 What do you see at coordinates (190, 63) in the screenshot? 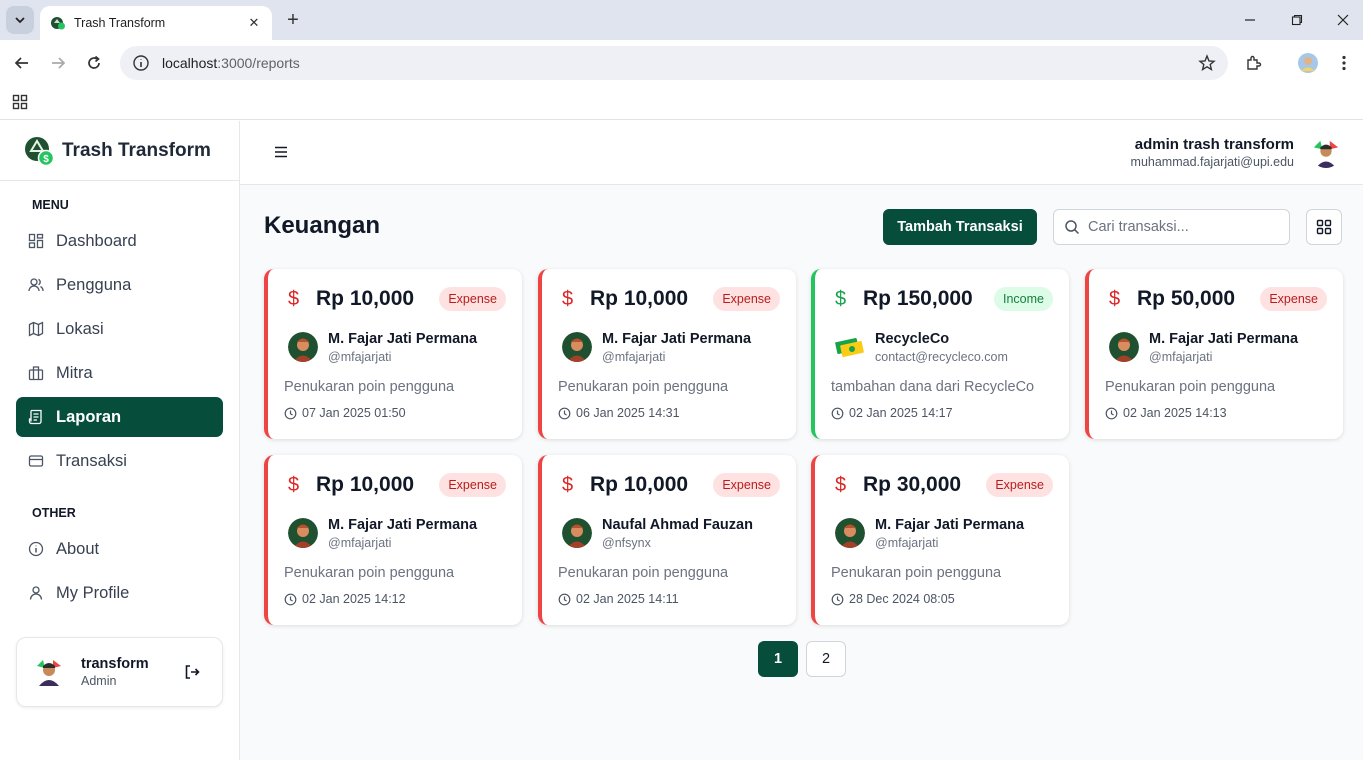
I see `url-host: localhost` at bounding box center [190, 63].